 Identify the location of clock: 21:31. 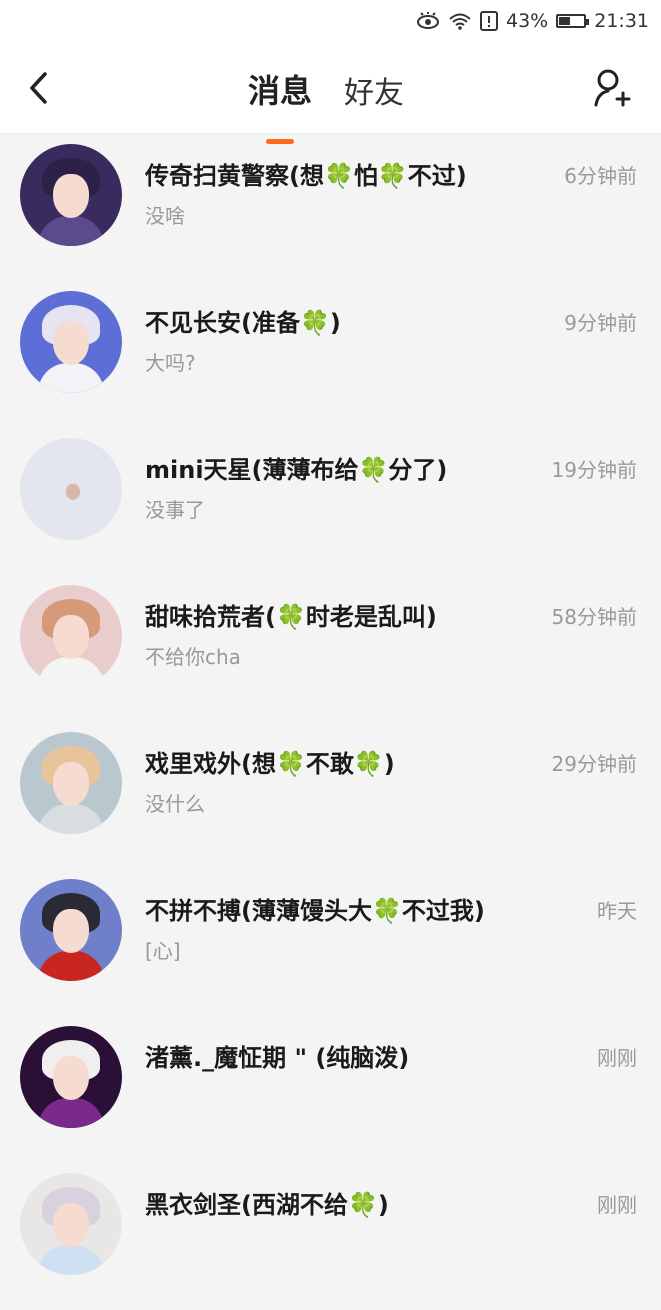
(621, 21).